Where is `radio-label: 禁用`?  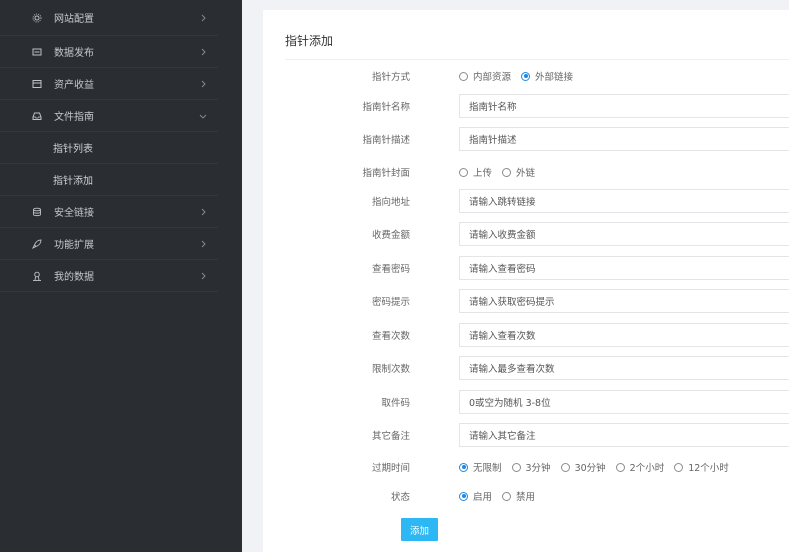
radio-label: 禁用 is located at coordinates (526, 497).